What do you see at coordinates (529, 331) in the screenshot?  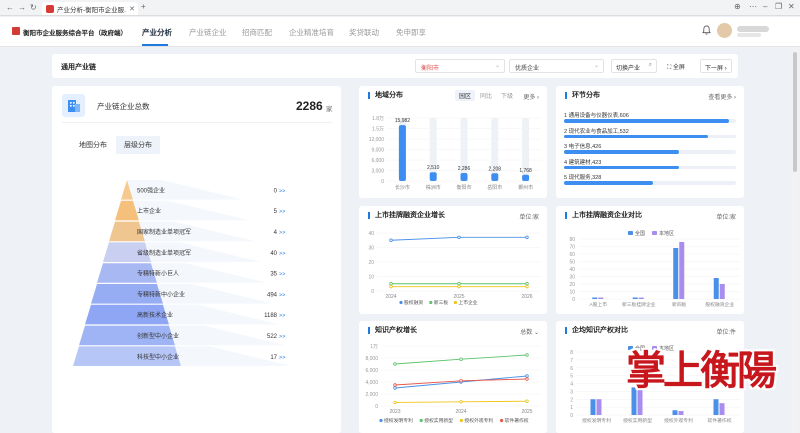 I see `ip-growth-selector: 总数 ⌄` at bounding box center [529, 331].